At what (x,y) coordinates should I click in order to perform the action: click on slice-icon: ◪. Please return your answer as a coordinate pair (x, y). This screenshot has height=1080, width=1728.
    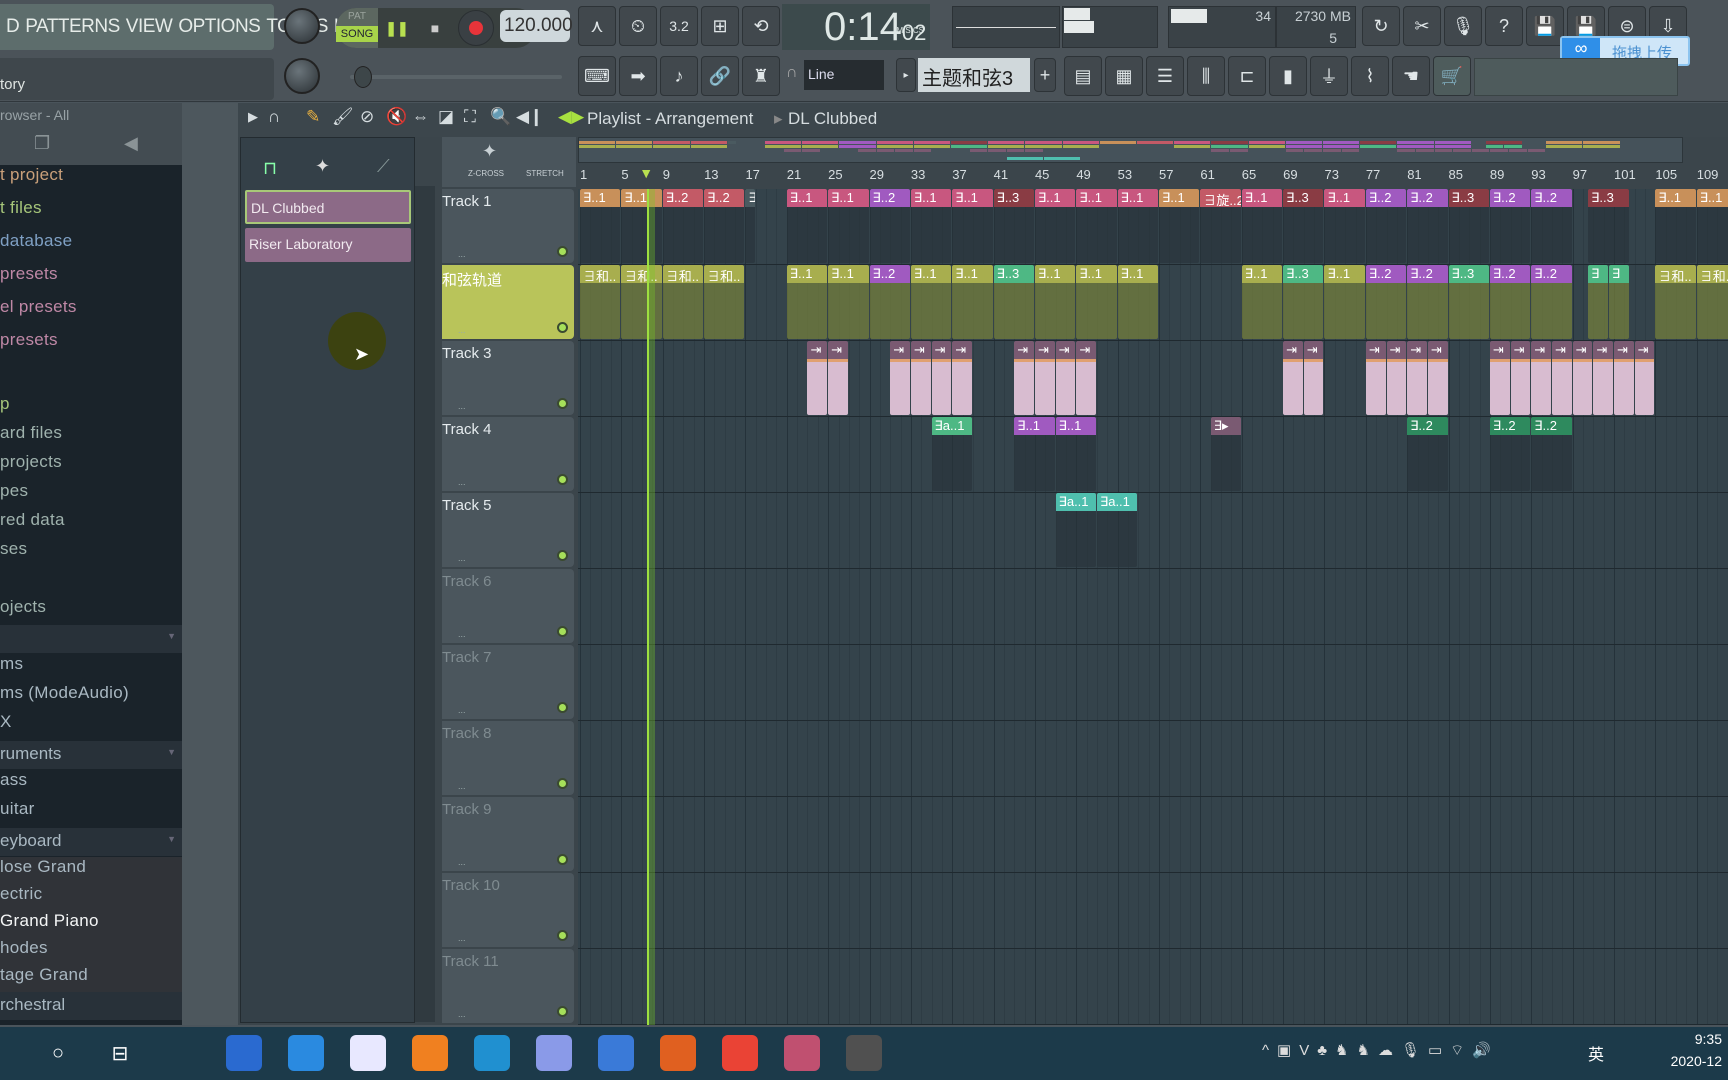
    Looking at the image, I should click on (446, 117).